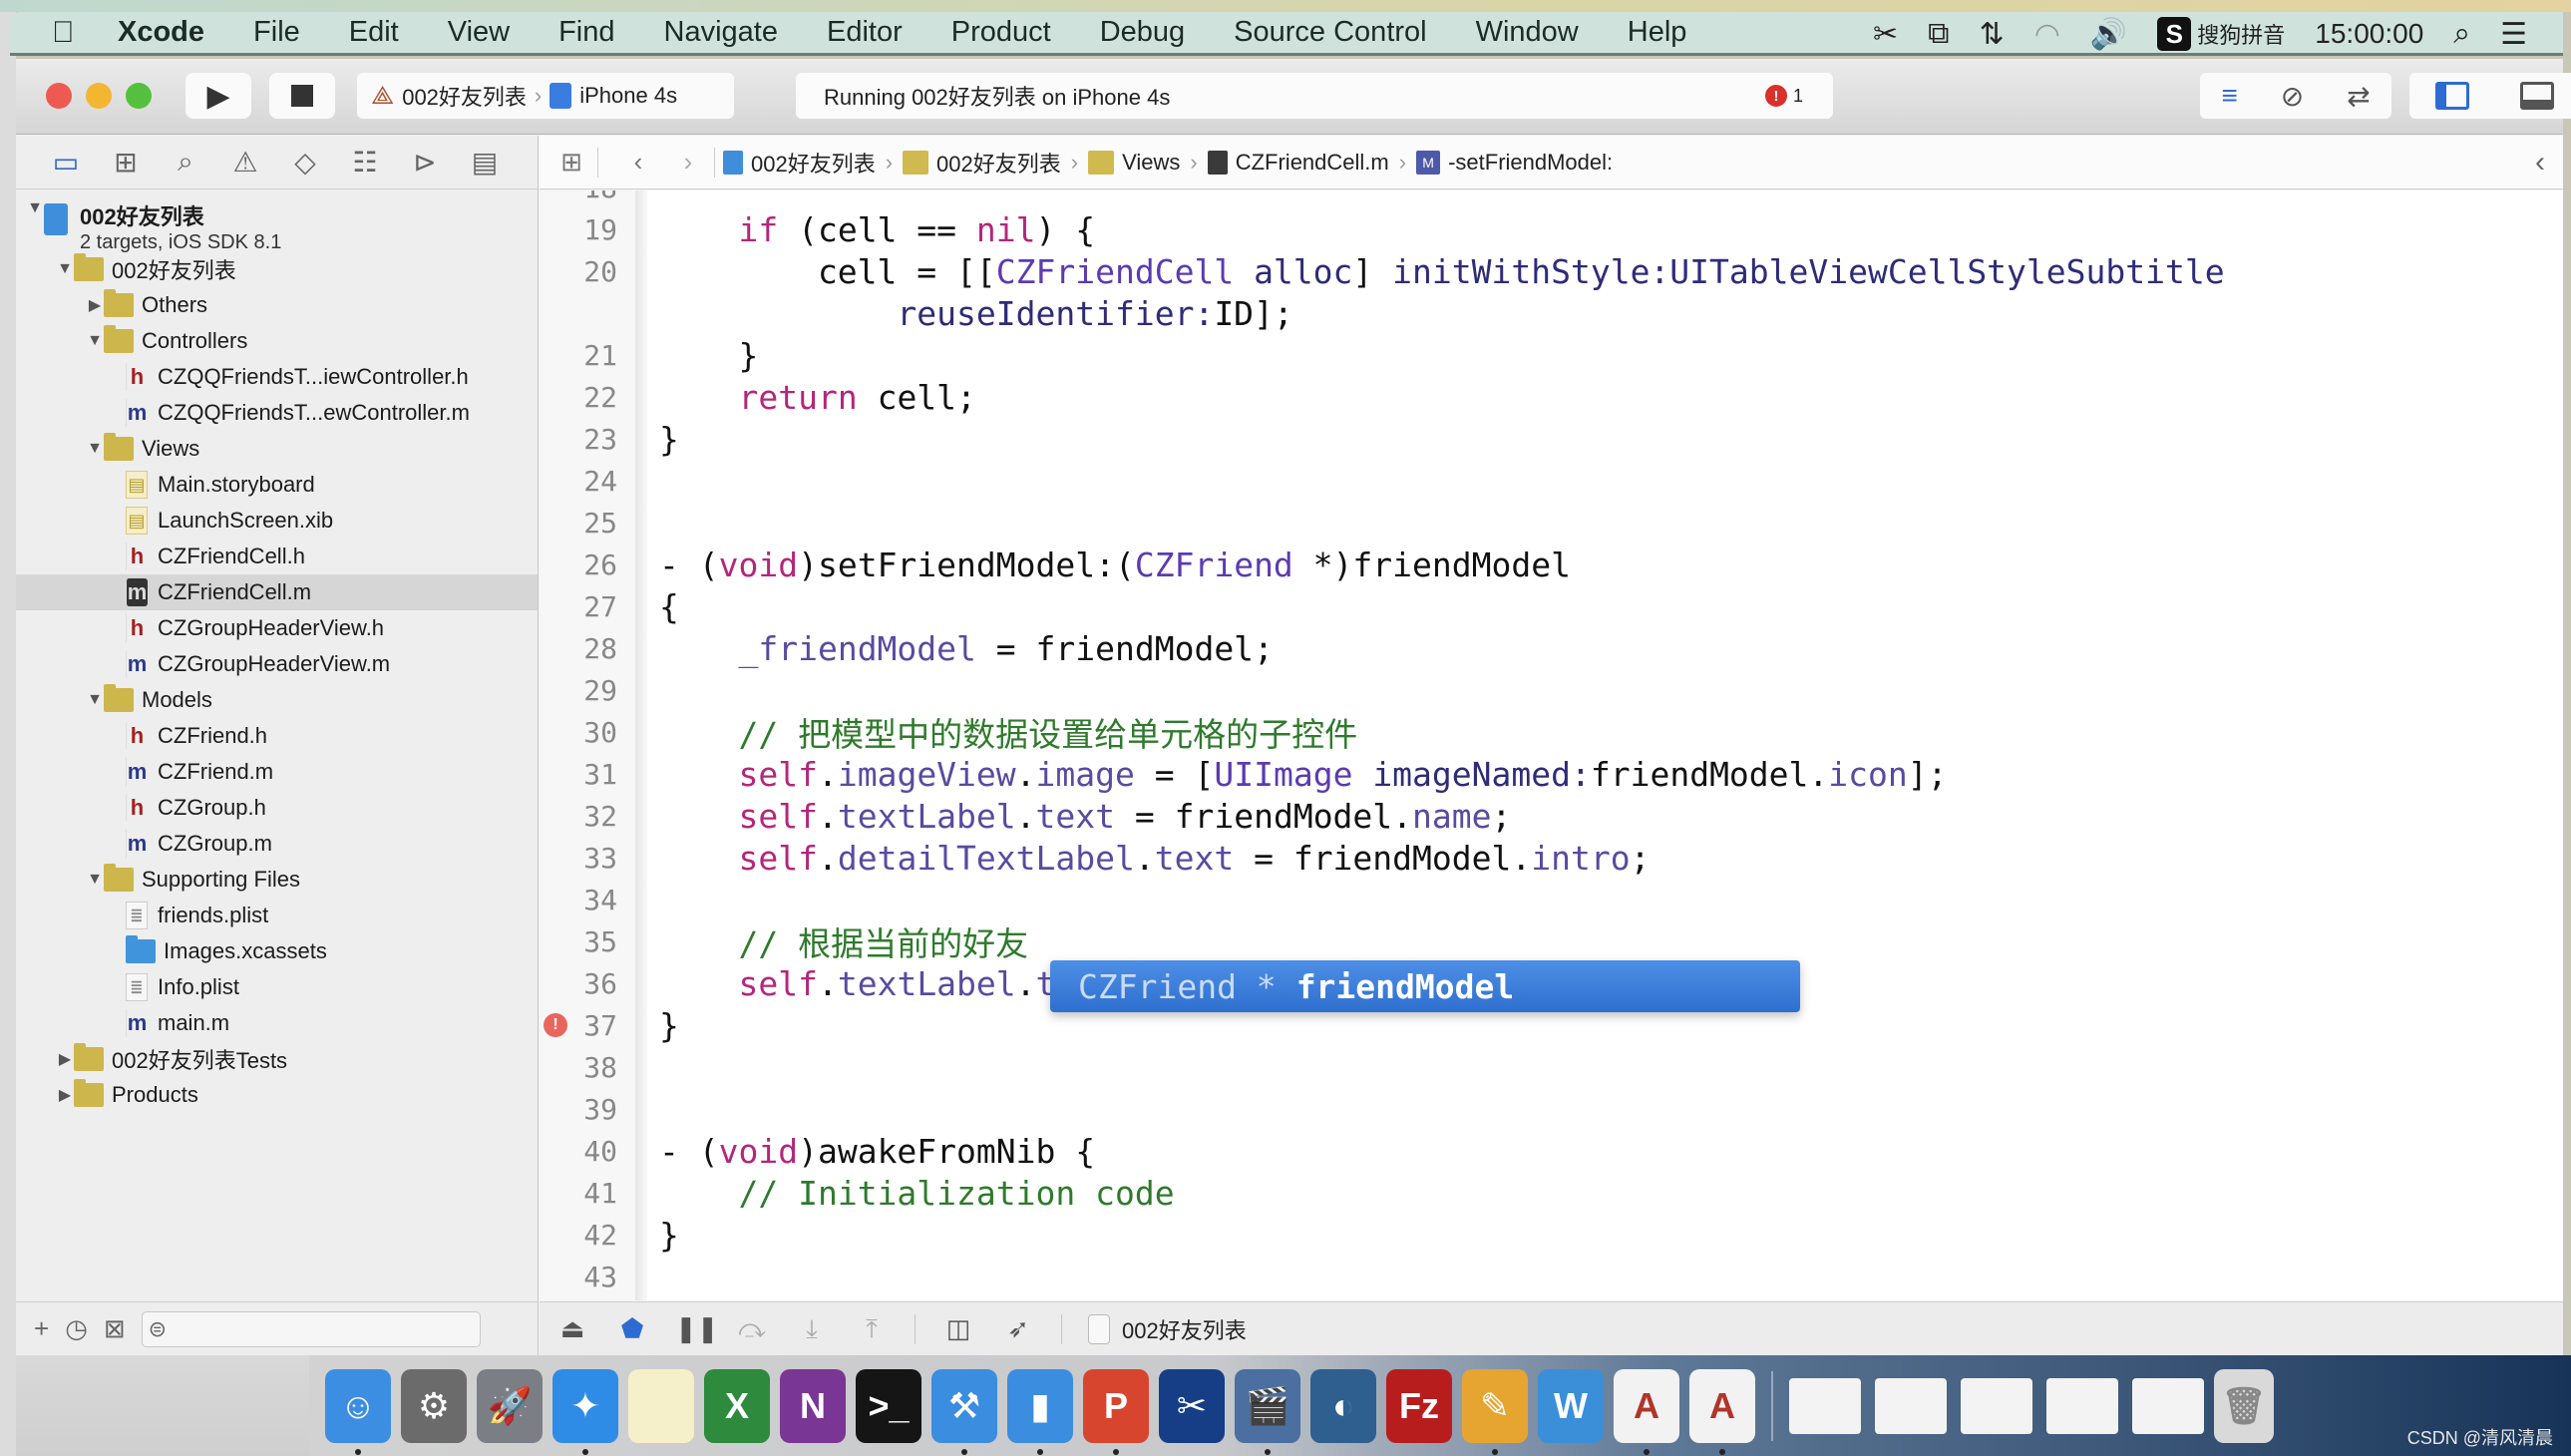 The width and height of the screenshot is (2571, 1456). What do you see at coordinates (2168, 1405) in the screenshot?
I see `dock-stack-5-thumbnail` at bounding box center [2168, 1405].